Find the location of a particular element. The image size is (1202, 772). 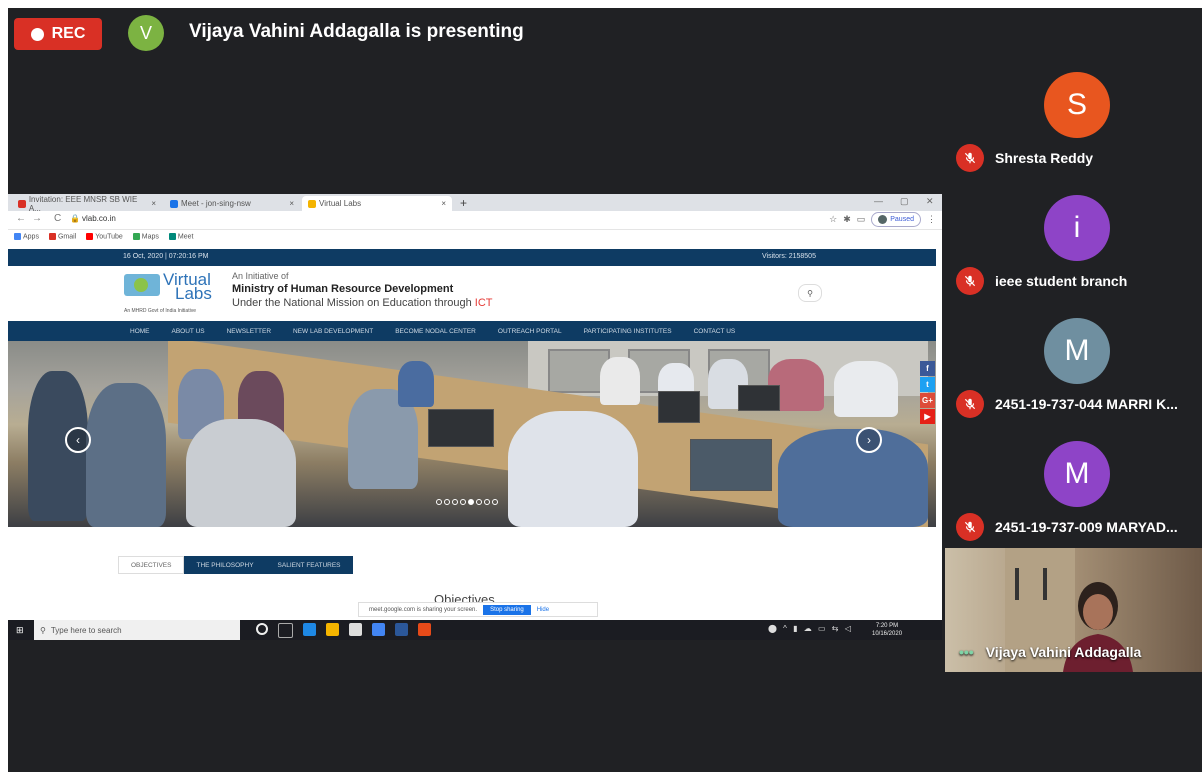

bookmark-youtube: YouTube is located at coordinates (104, 237).